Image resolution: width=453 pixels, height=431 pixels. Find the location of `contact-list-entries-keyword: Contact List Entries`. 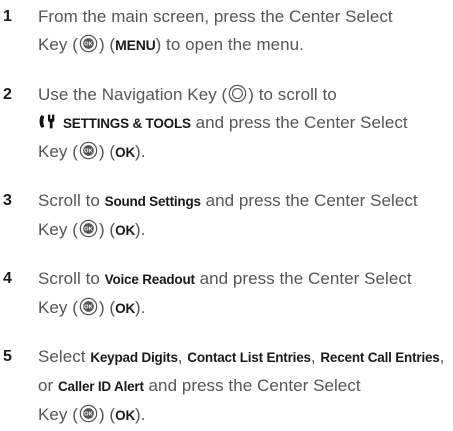

contact-list-entries-keyword: Contact List Entries is located at coordinates (249, 357).